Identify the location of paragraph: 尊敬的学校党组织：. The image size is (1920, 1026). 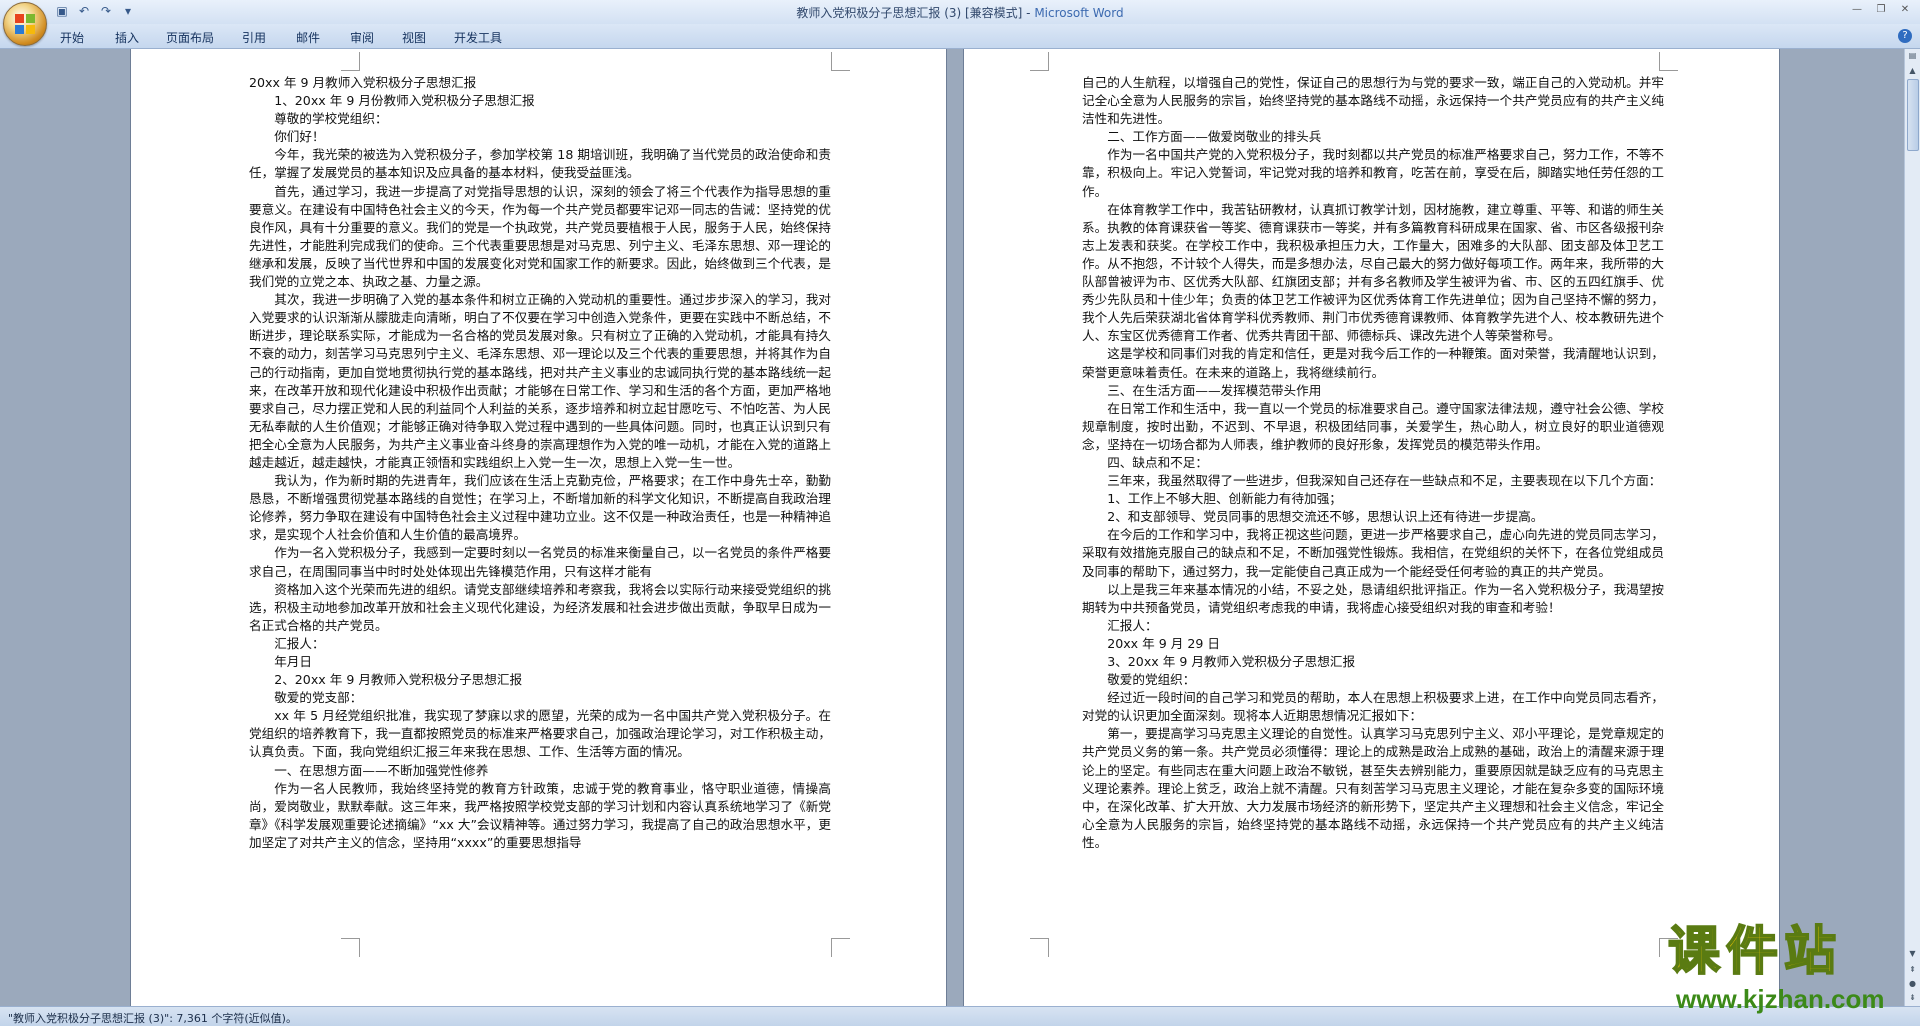
(331, 119).